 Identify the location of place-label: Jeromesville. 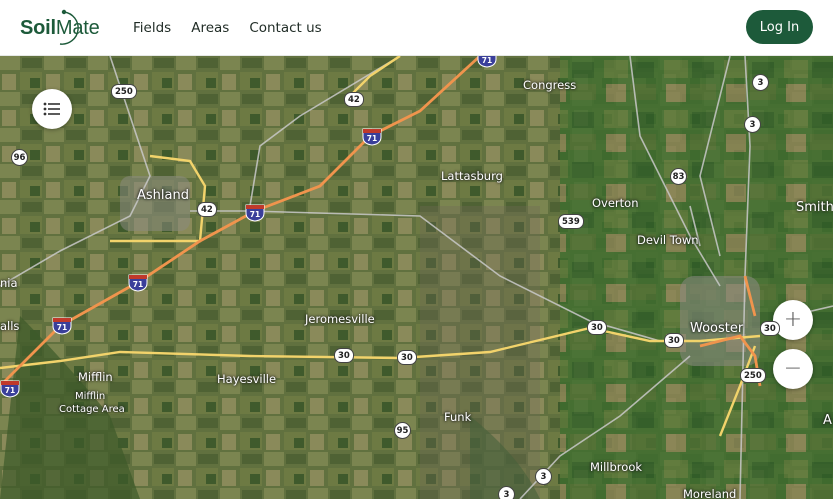
(340, 319).